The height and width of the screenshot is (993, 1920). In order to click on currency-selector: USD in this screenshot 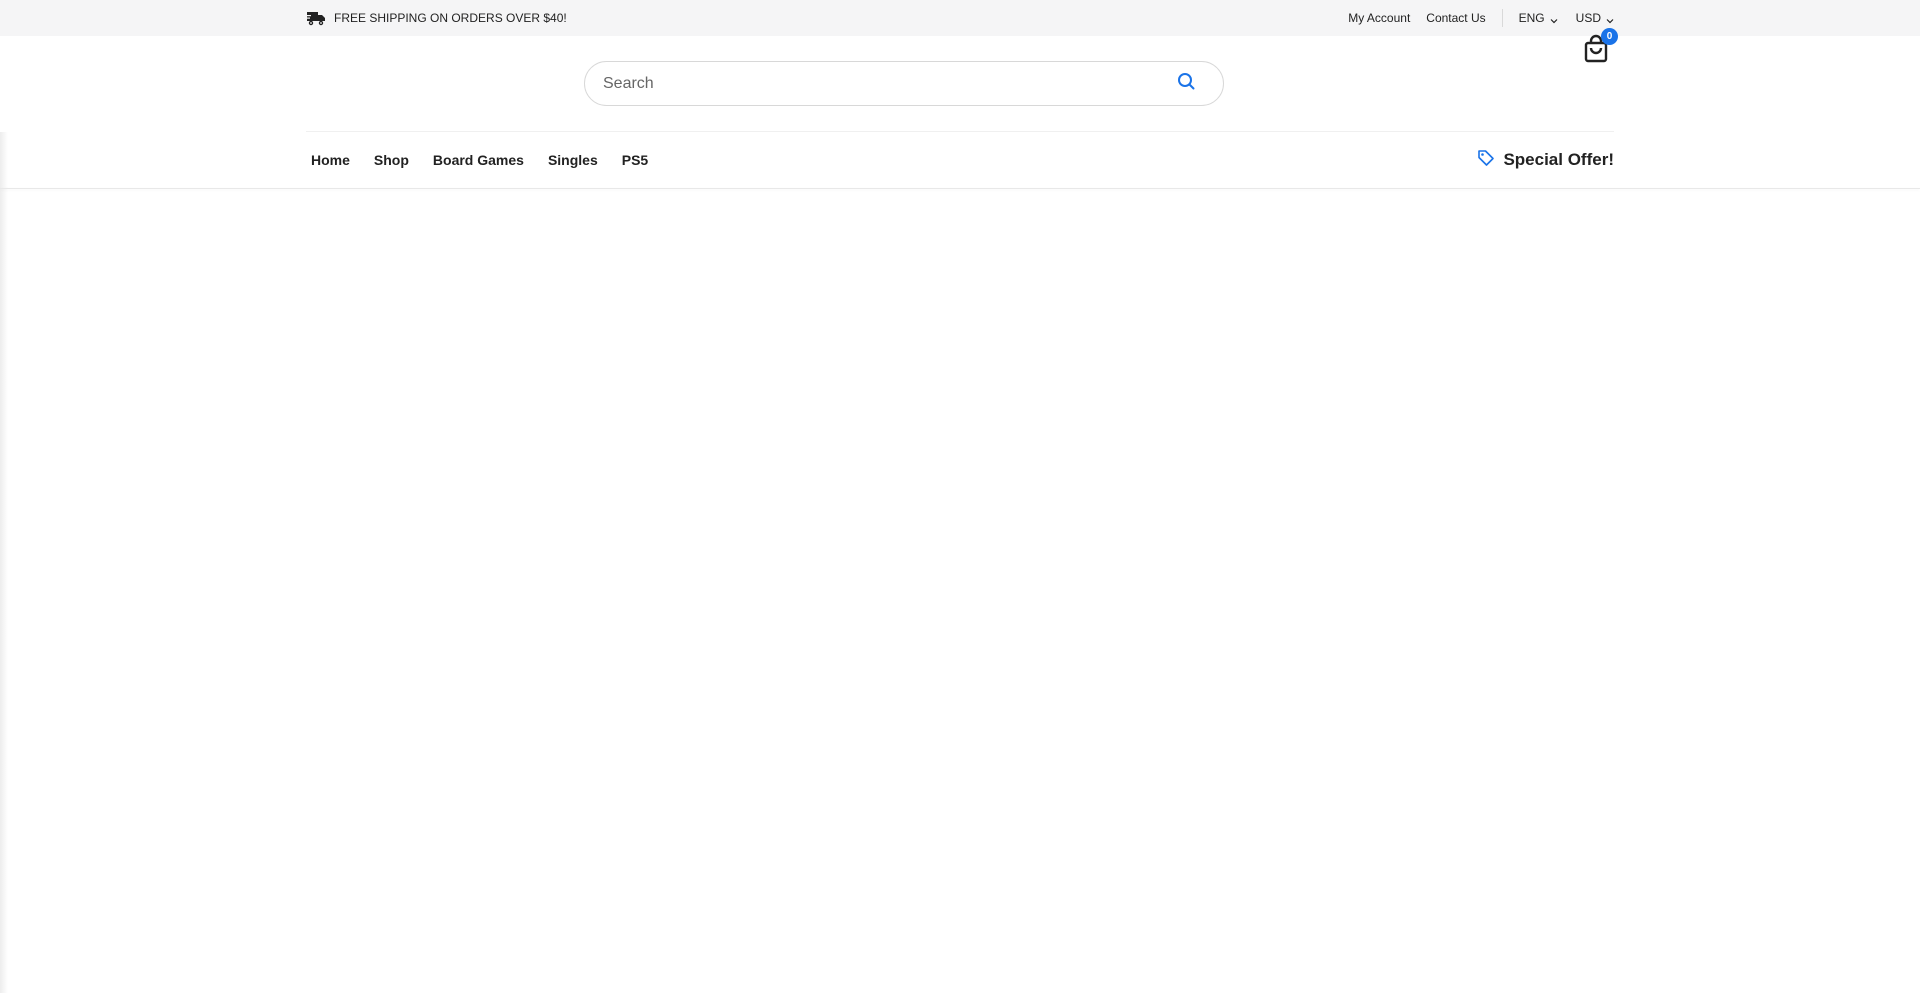, I will do `click(1595, 18)`.